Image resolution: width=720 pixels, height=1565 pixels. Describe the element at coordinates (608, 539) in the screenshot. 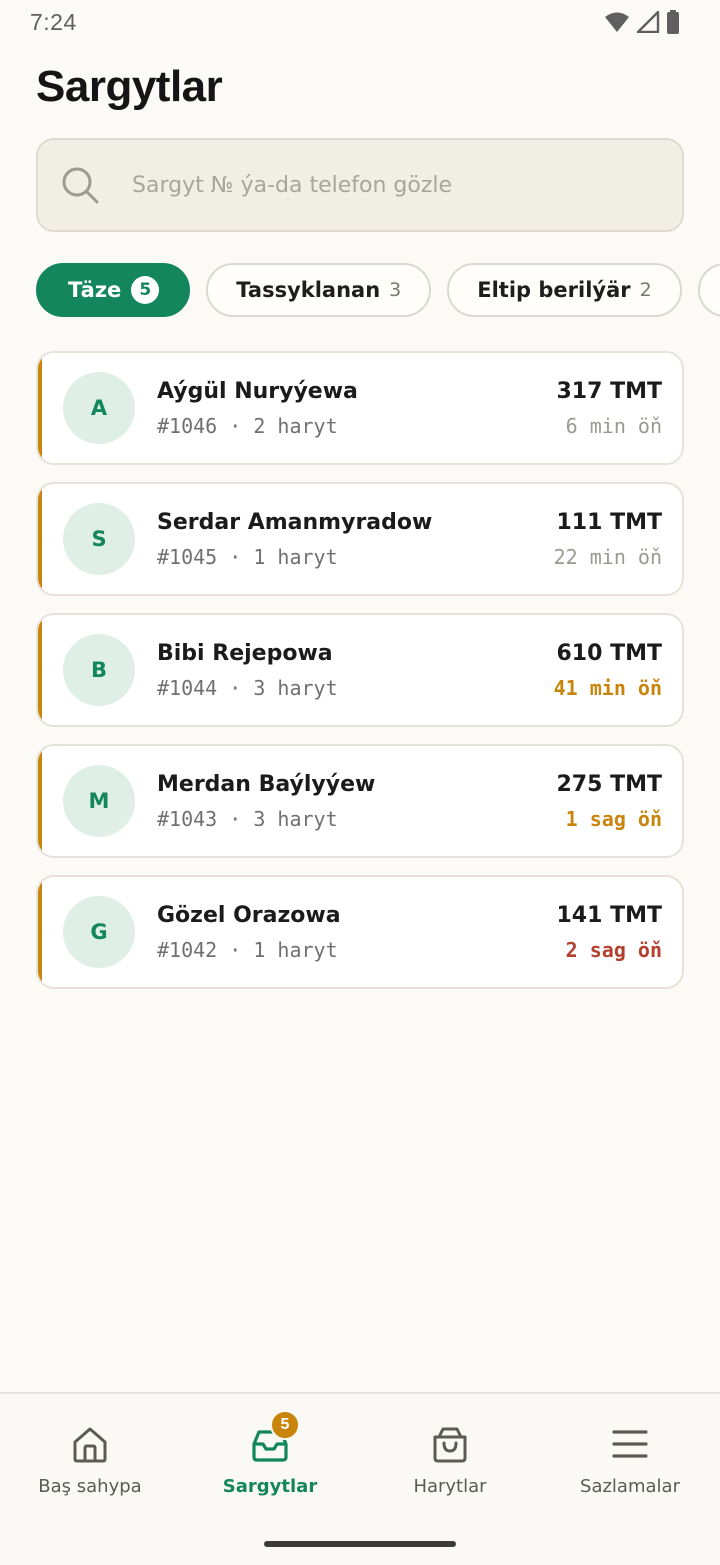

I see `order-summary: 111 TMT 22 min öň` at that location.